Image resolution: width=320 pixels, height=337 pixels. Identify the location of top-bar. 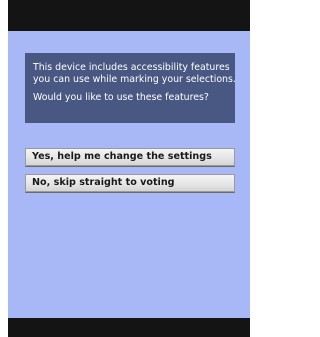
(129, 15).